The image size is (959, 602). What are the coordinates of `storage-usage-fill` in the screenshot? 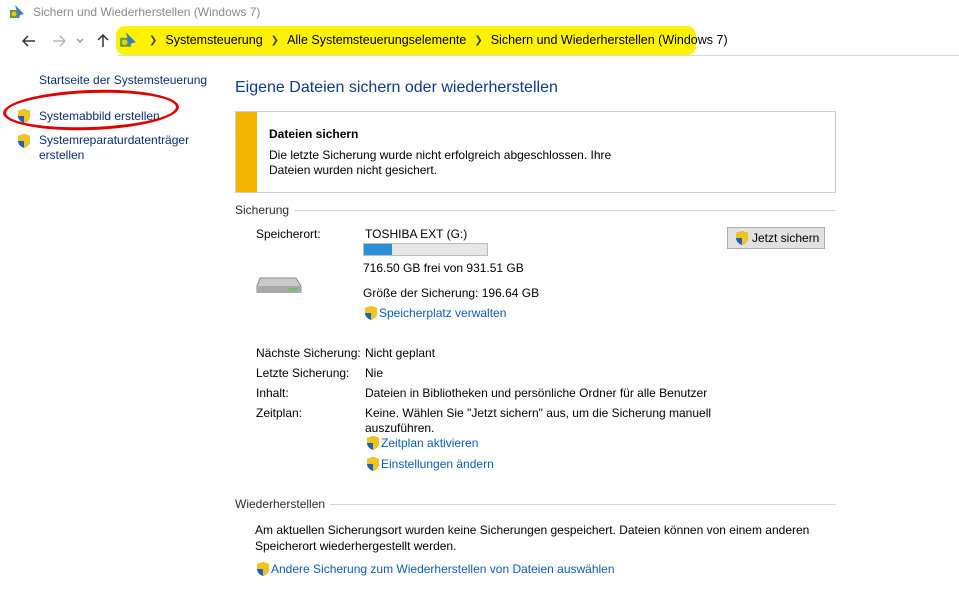 It's located at (378, 249).